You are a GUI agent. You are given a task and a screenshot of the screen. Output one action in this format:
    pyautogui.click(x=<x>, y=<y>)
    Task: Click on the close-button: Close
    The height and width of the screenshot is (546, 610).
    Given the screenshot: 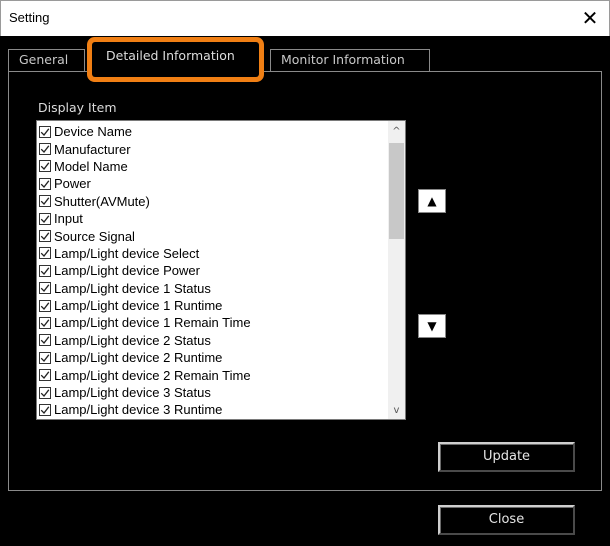 What is the action you would take?
    pyautogui.click(x=506, y=520)
    